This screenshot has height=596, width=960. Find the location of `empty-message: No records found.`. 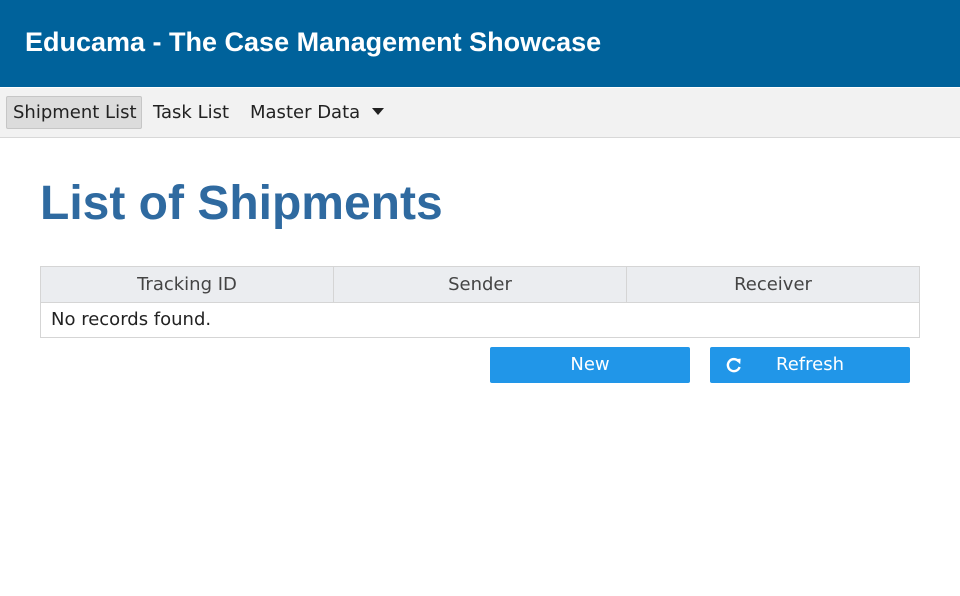

empty-message: No records found. is located at coordinates (480, 320).